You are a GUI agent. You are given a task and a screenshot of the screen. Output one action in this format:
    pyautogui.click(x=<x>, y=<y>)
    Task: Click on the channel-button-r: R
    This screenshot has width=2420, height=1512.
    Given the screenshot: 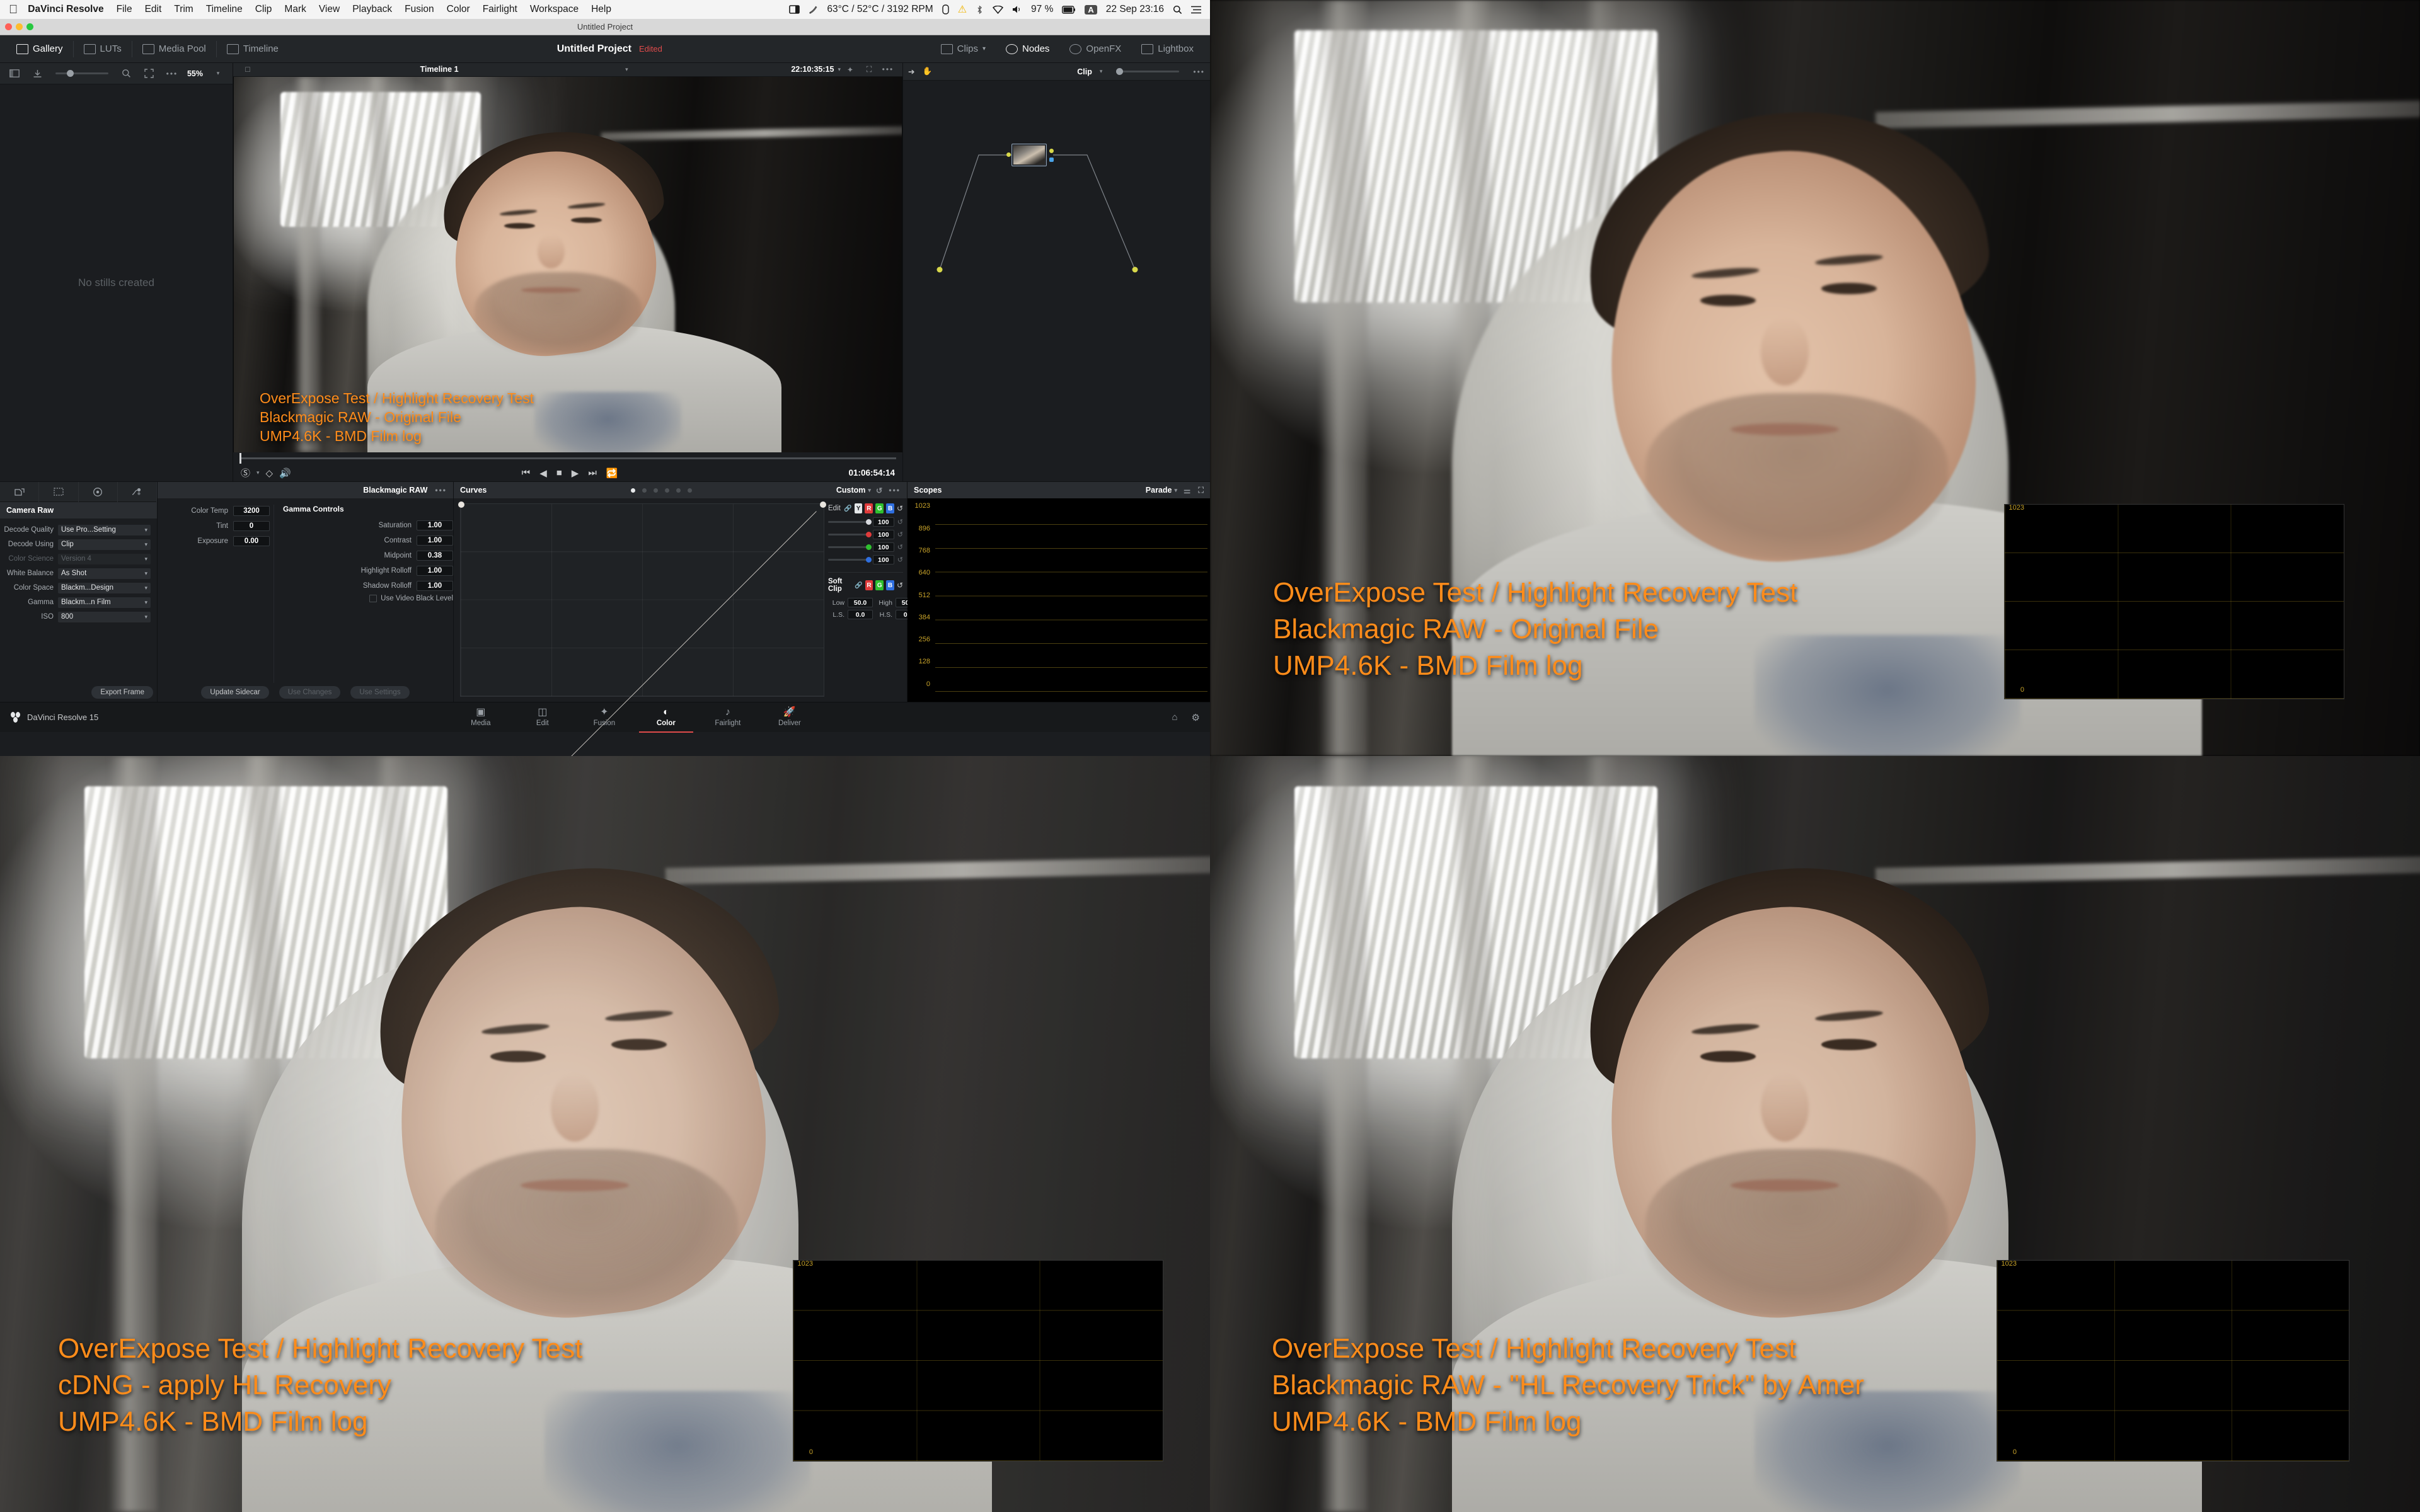 What is the action you would take?
    pyautogui.click(x=869, y=508)
    